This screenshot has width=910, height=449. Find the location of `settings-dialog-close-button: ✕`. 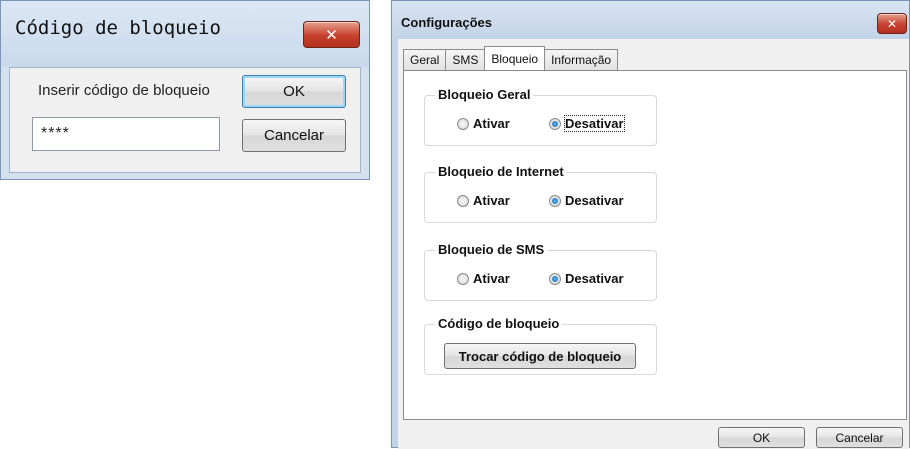

settings-dialog-close-button: ✕ is located at coordinates (892, 23).